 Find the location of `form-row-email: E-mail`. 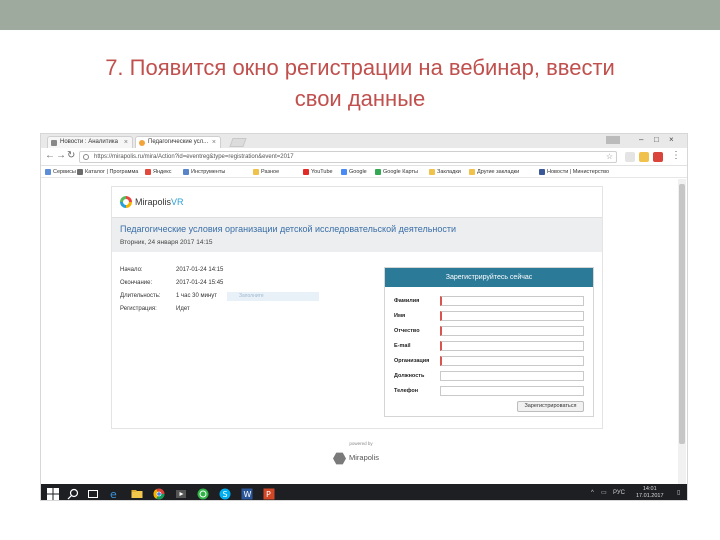

form-row-email: E-mail is located at coordinates (489, 346).